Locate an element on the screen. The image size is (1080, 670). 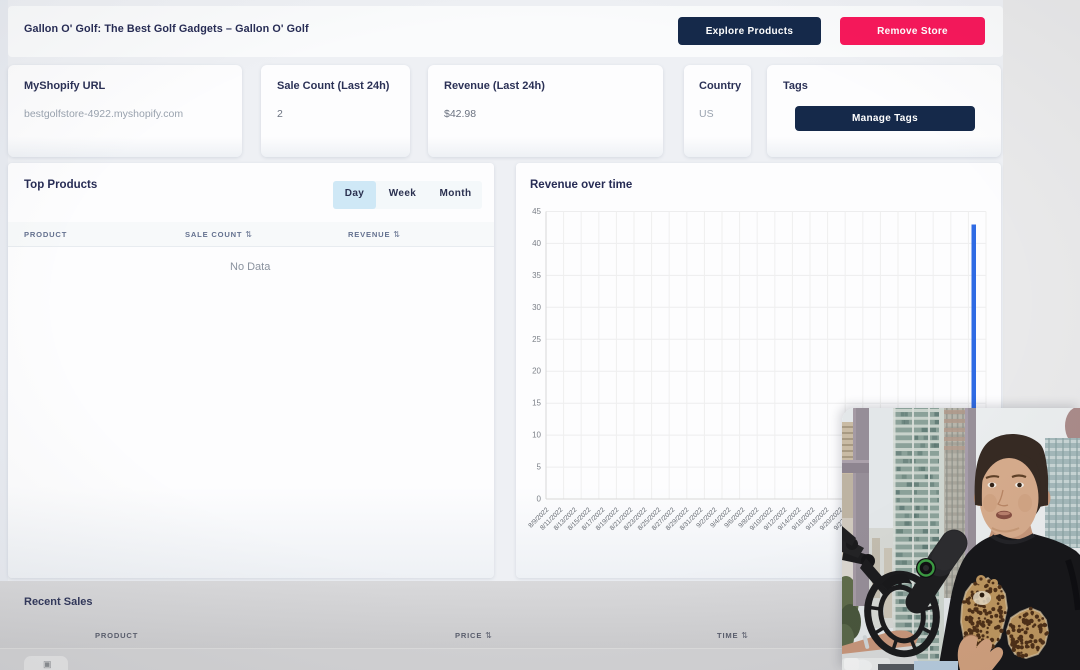
svg-text: 15 is located at coordinates (536, 403).